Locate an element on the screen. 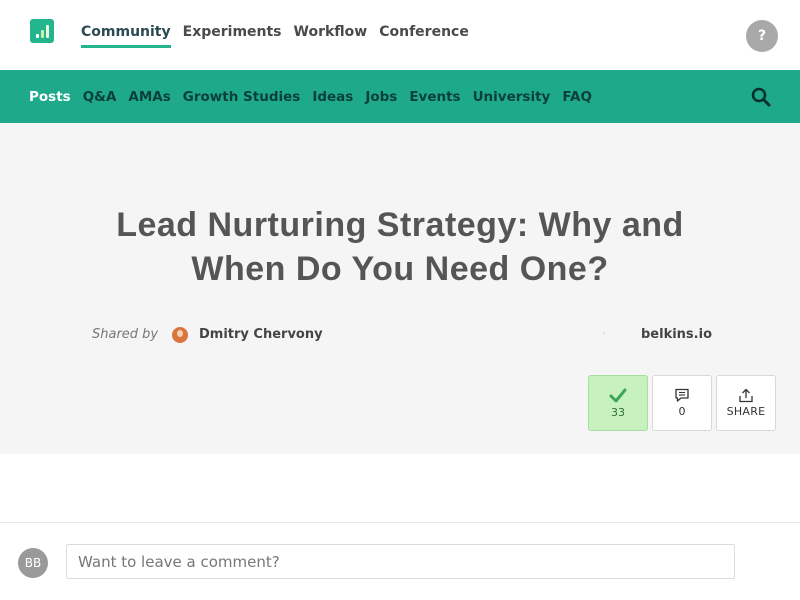 The height and width of the screenshot is (600, 800). top-nav-conference: Conference is located at coordinates (424, 36).